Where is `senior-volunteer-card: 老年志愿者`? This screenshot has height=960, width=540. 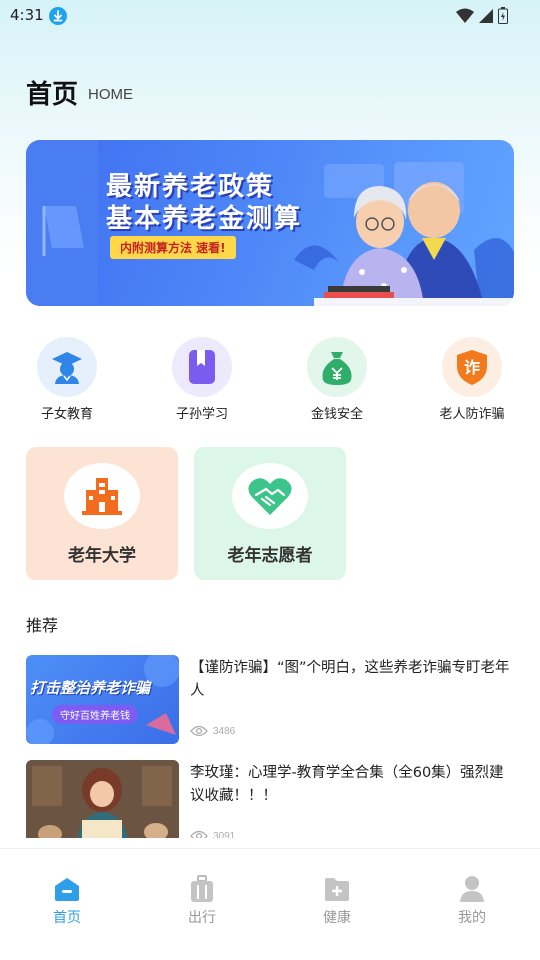
senior-volunteer-card: 老年志愿者 is located at coordinates (270, 513).